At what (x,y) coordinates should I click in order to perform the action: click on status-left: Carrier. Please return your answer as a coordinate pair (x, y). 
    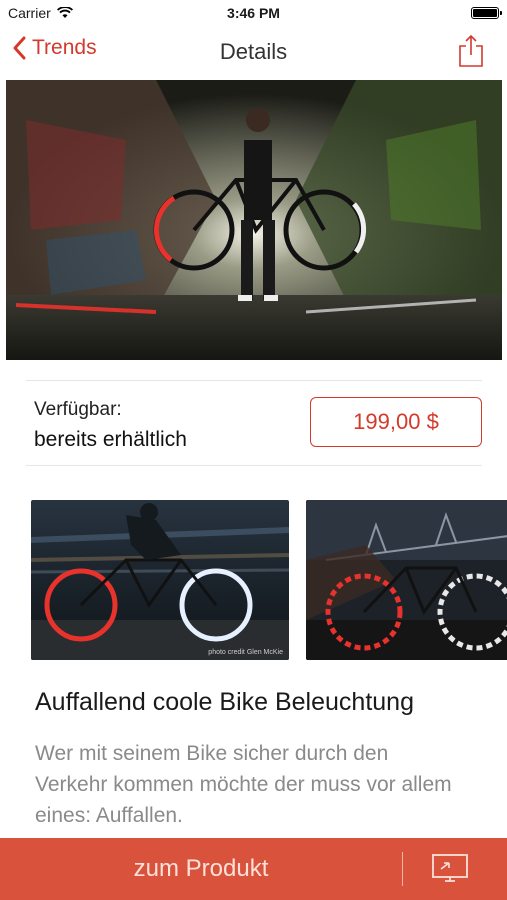
    Looking at the image, I should click on (40, 13).